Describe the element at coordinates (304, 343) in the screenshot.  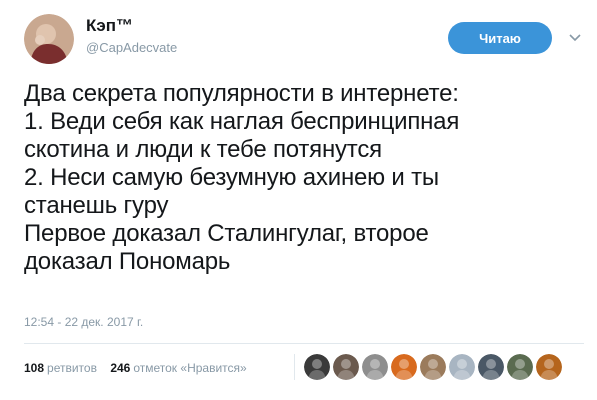
I see `divider` at that location.